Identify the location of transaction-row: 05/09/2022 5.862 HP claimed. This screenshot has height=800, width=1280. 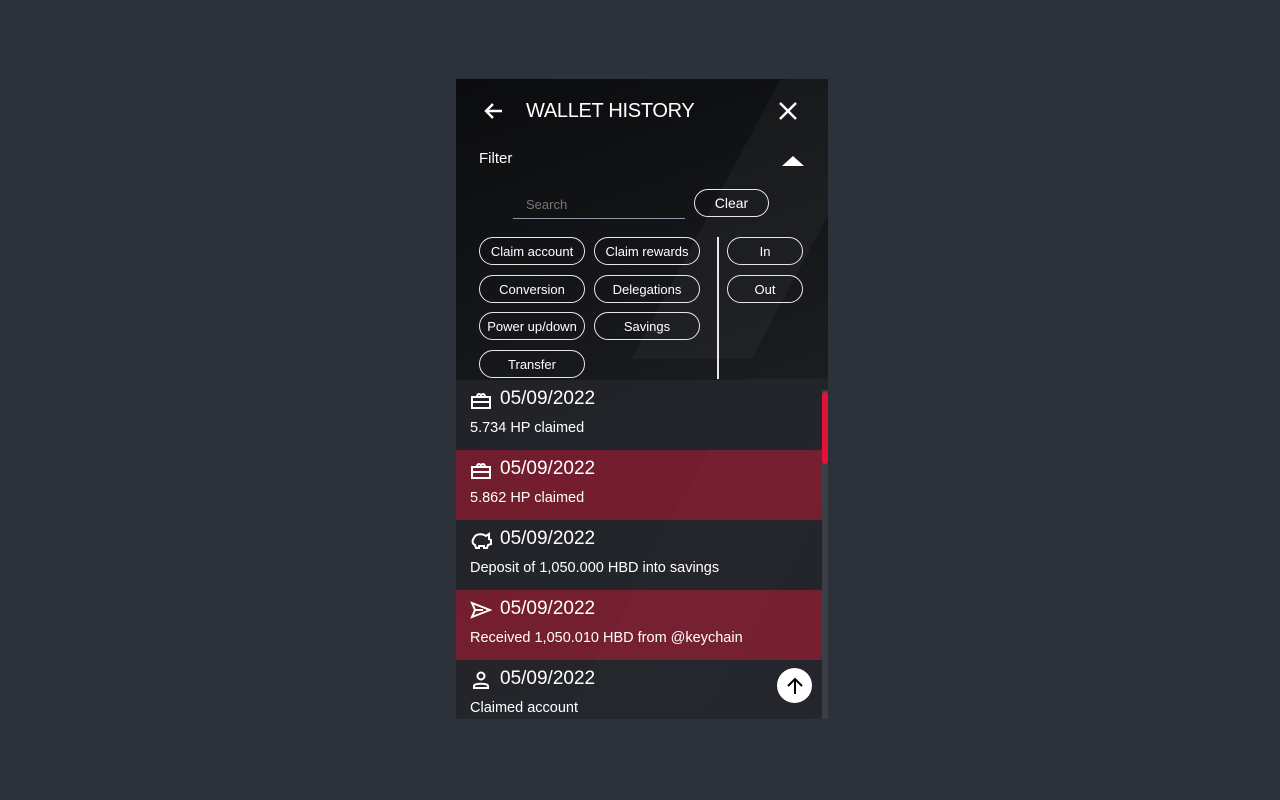
(639, 485).